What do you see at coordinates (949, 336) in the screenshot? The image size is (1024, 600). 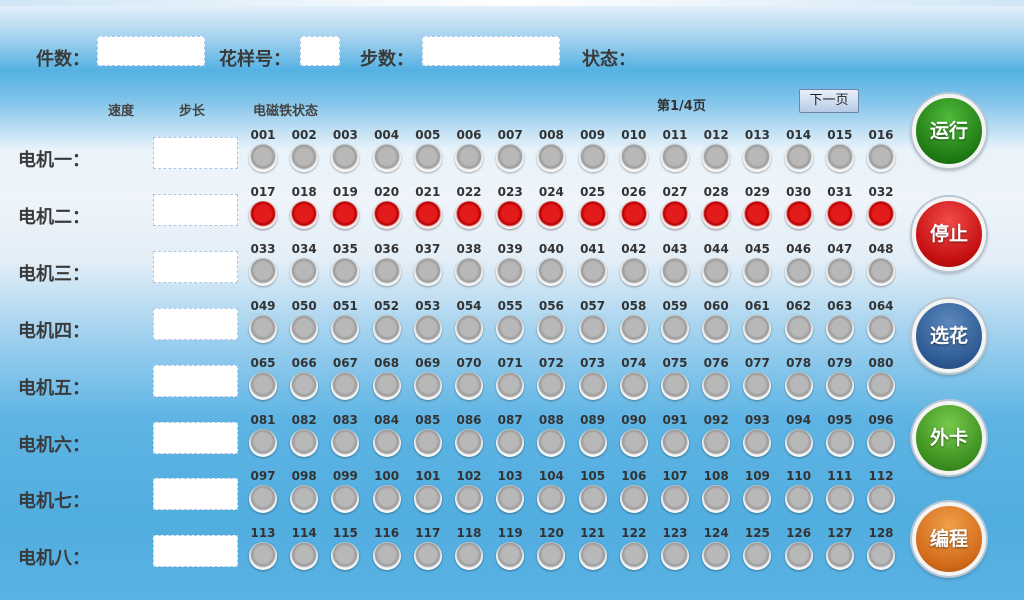 I see `select-pattern-button: 选花` at bounding box center [949, 336].